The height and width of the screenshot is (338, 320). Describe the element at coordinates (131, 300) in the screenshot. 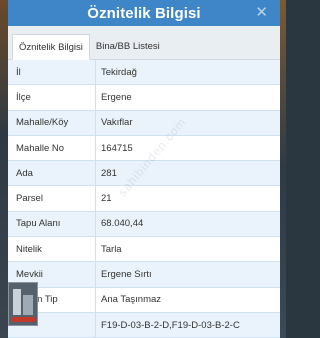

I see `row-value: Ana Taşınmaz` at that location.